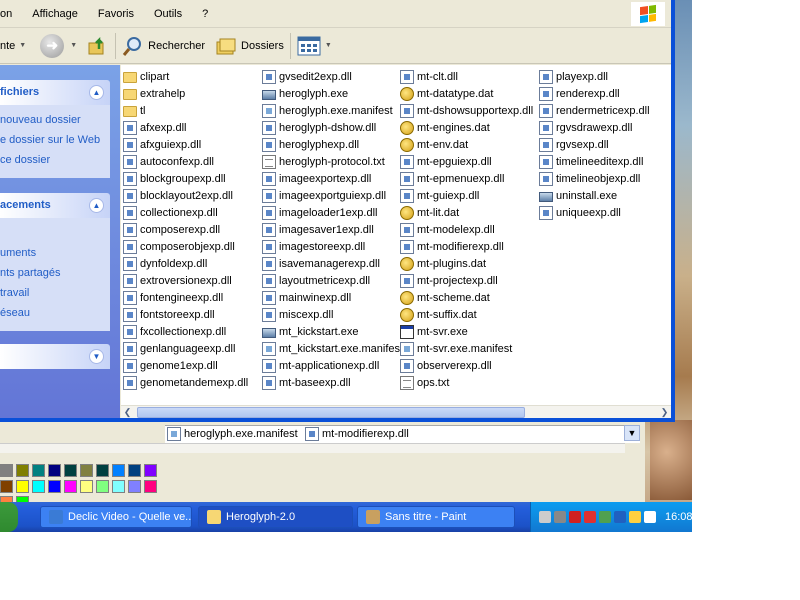 This screenshot has height=600, width=800. Describe the element at coordinates (466, 127) in the screenshot. I see `file-item: mt-engines.dat` at that location.